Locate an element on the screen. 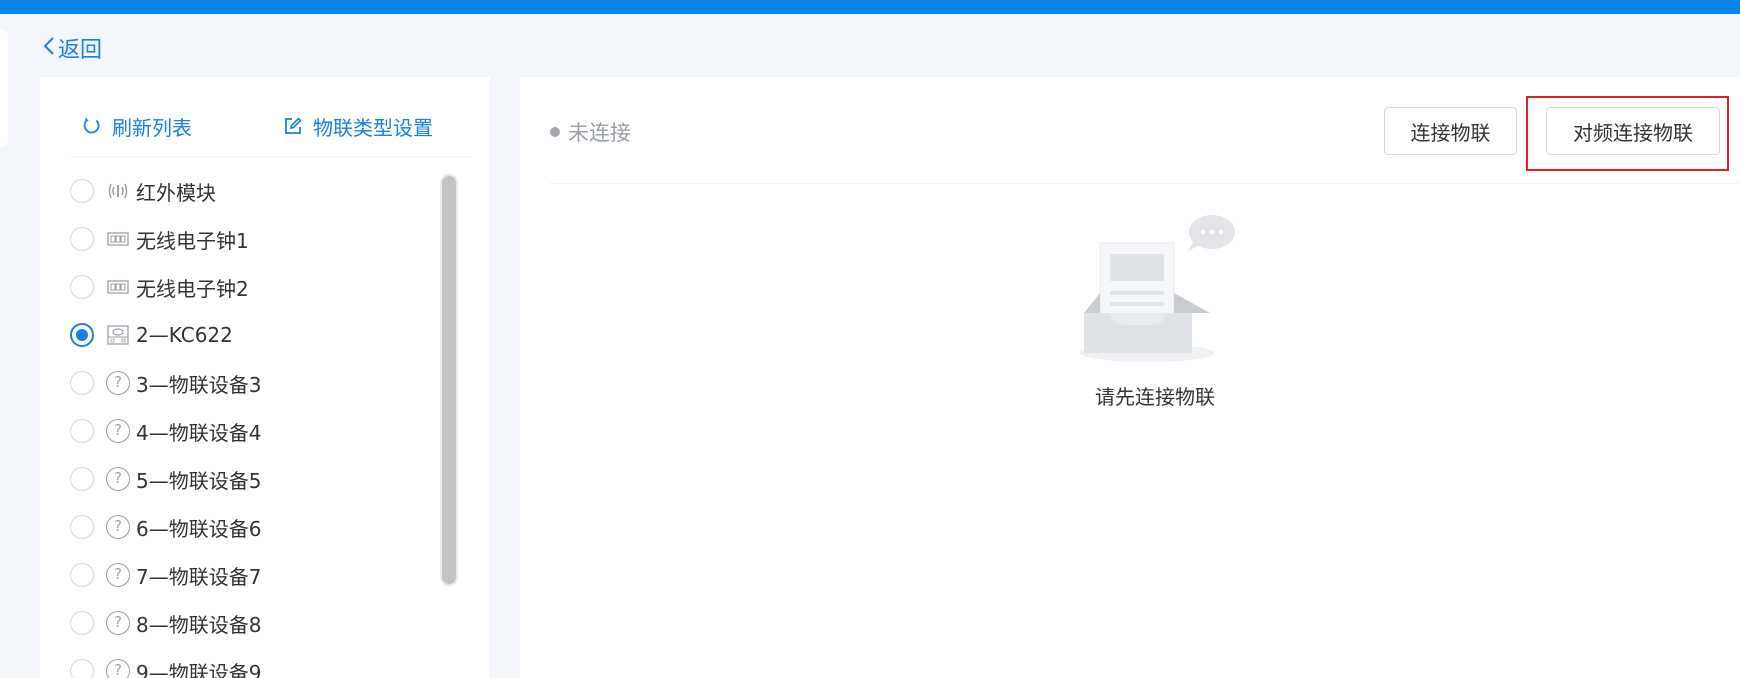 This screenshot has height=678, width=1740. device-label: 4—物联设备4 is located at coordinates (199, 432).